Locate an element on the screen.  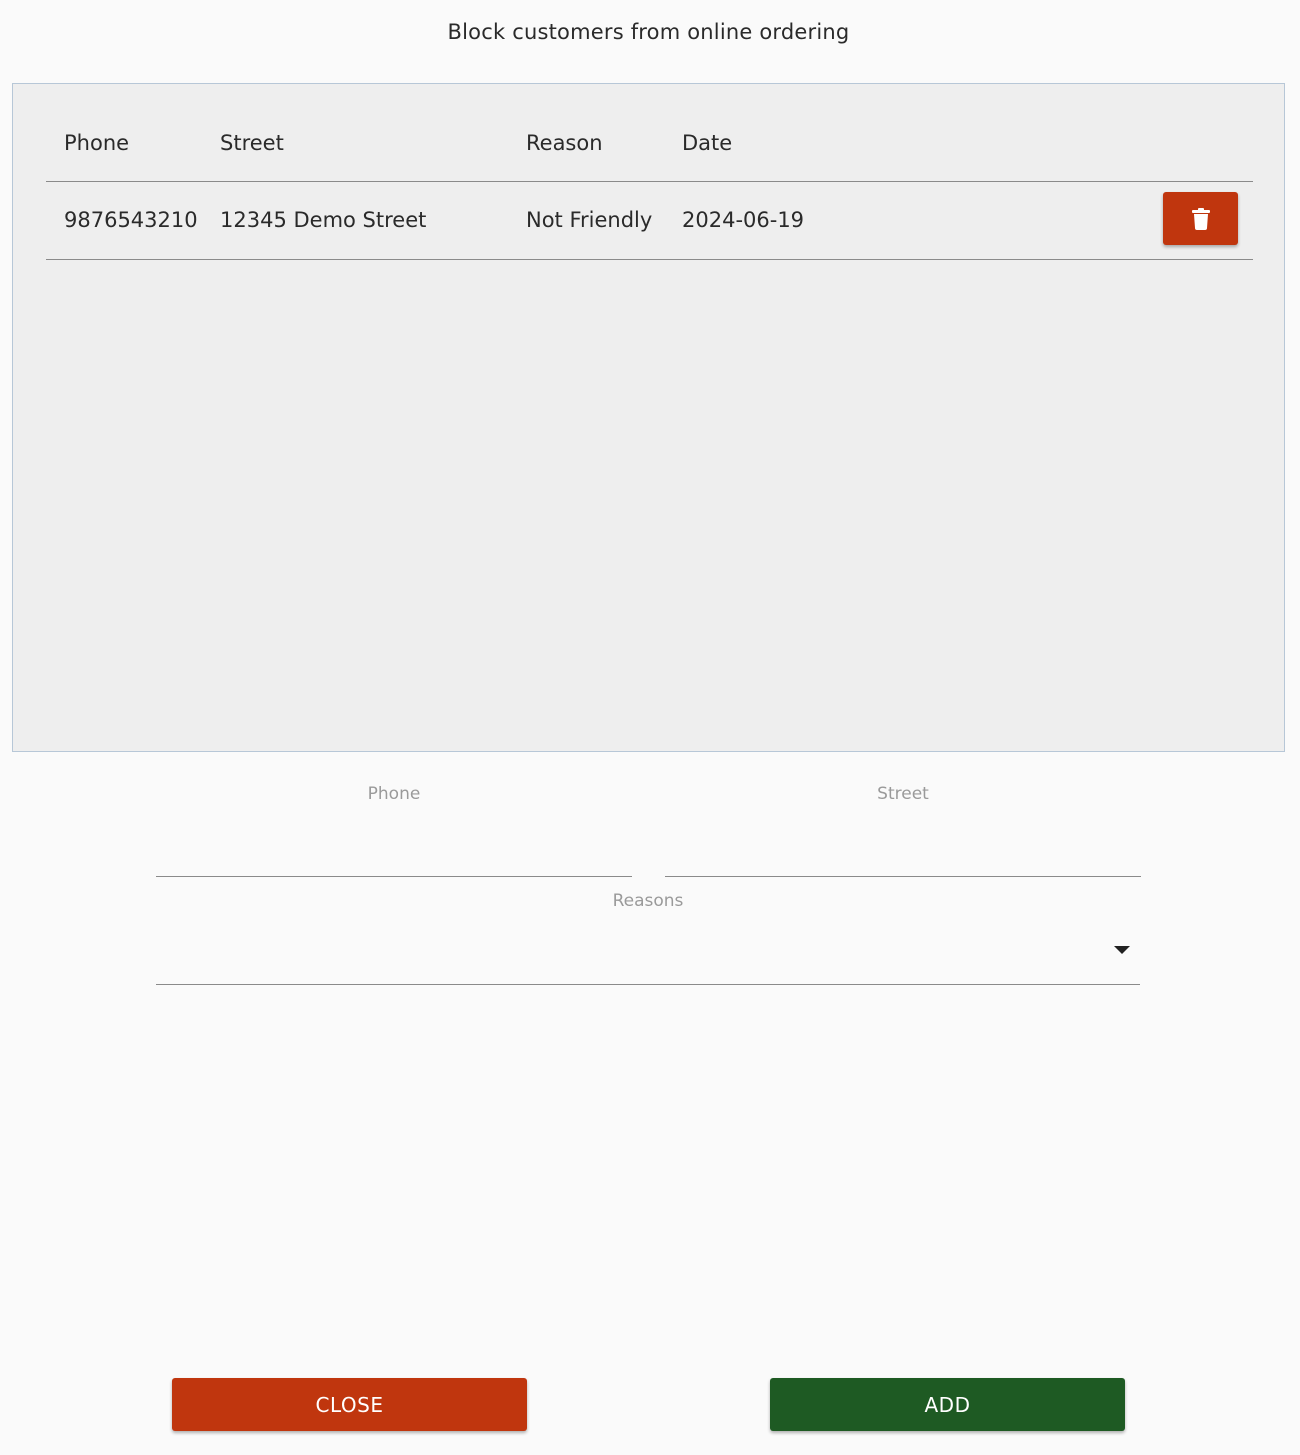
cell-date: 2024-06-19 is located at coordinates (743, 220).